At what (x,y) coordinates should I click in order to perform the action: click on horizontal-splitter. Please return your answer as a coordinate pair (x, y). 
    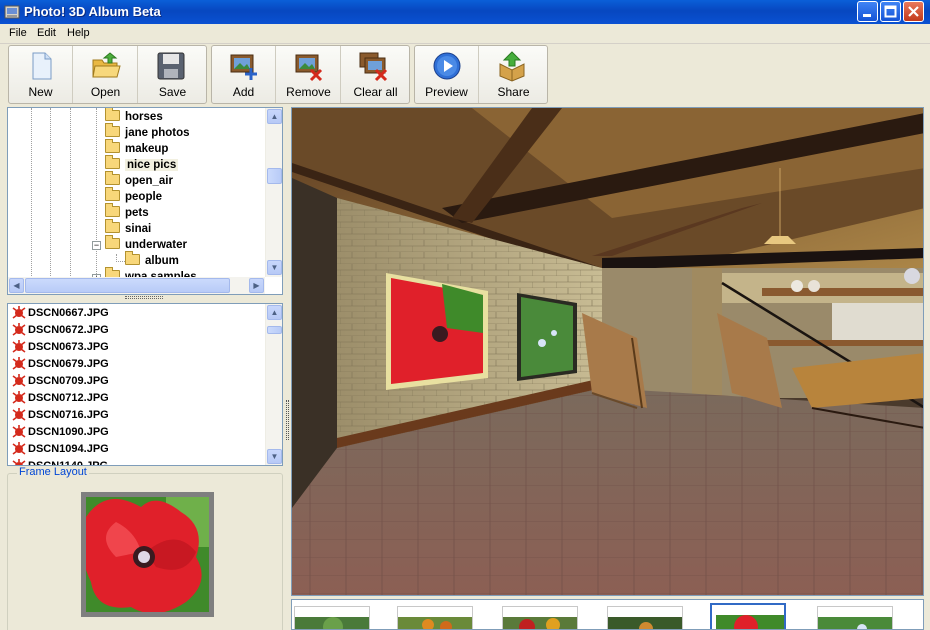
    Looking at the image, I should click on (144, 297).